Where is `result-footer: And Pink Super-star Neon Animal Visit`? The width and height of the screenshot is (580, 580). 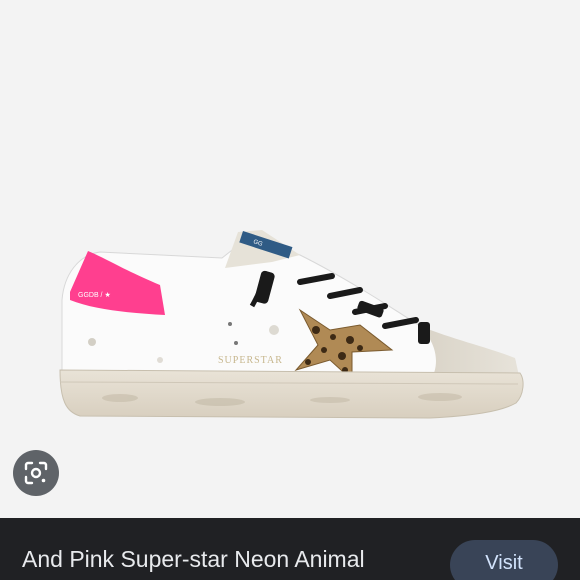
result-footer: And Pink Super-star Neon Animal Visit is located at coordinates (290, 549).